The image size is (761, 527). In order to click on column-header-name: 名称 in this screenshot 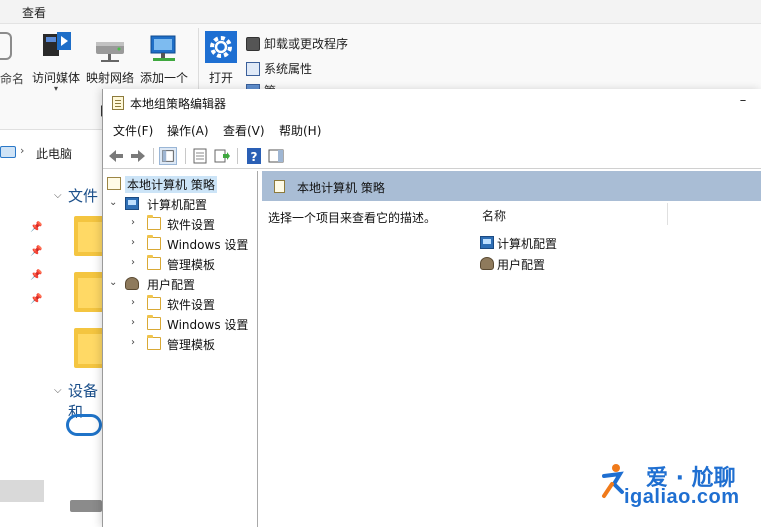, I will do `click(574, 214)`.